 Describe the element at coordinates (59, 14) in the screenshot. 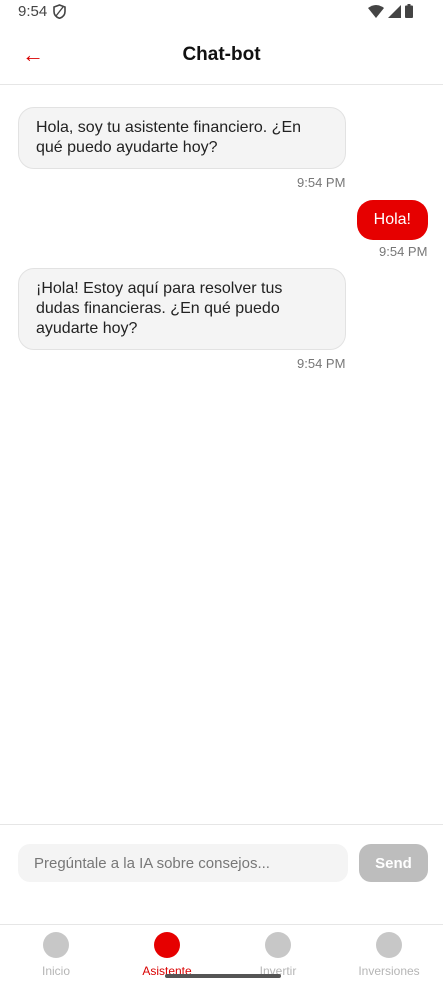

I see `shield-icon` at that location.